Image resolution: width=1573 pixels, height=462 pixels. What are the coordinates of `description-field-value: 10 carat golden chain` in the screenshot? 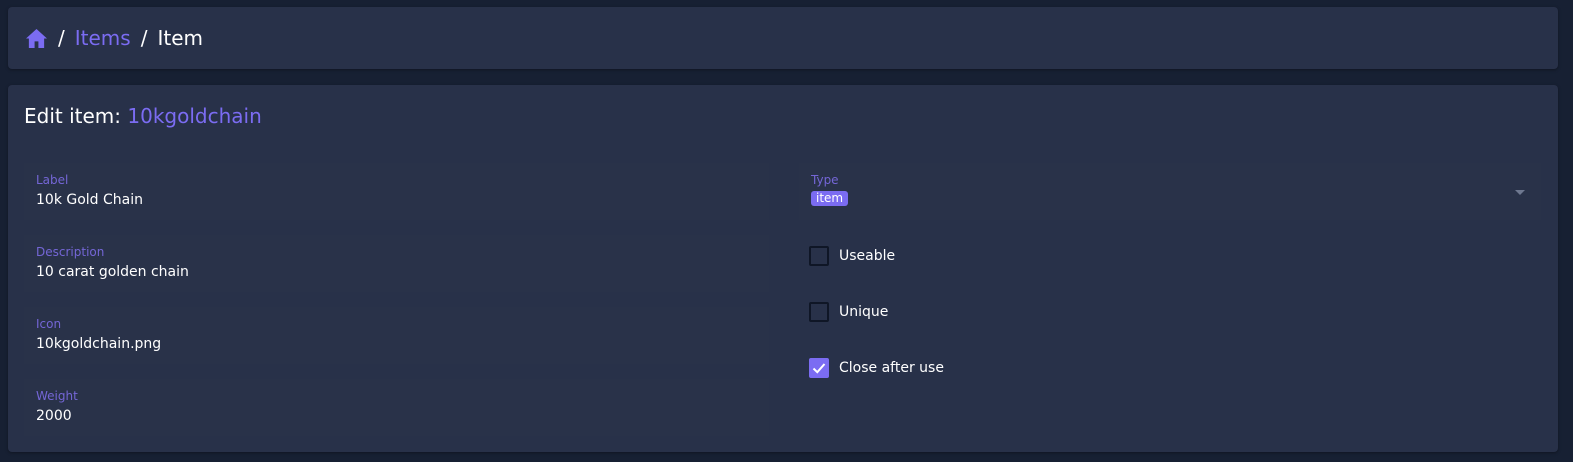 It's located at (396, 272).